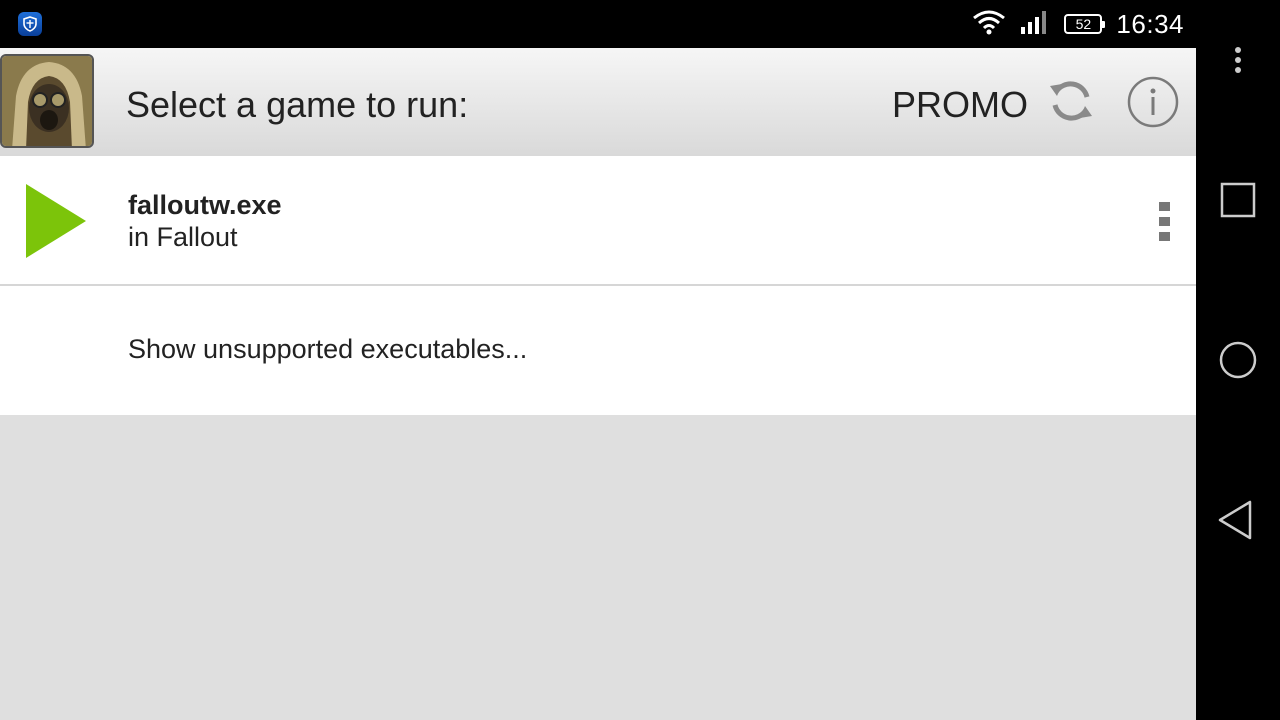 This screenshot has width=1280, height=720. I want to click on status-time: 16:34, so click(1150, 23).